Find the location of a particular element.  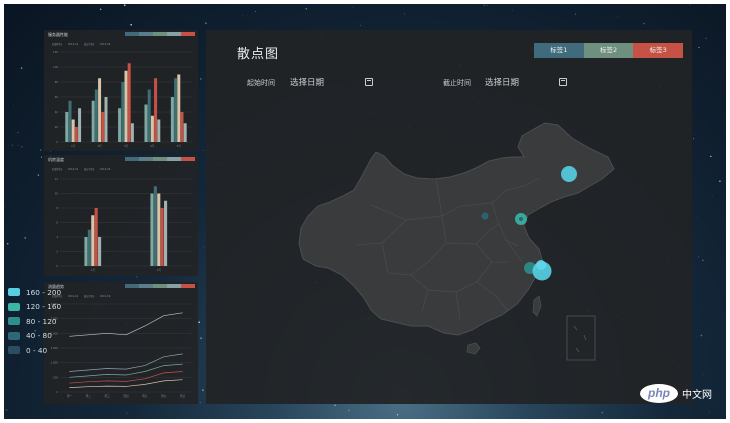

legend-item: 40 - 80 is located at coordinates (34, 336).